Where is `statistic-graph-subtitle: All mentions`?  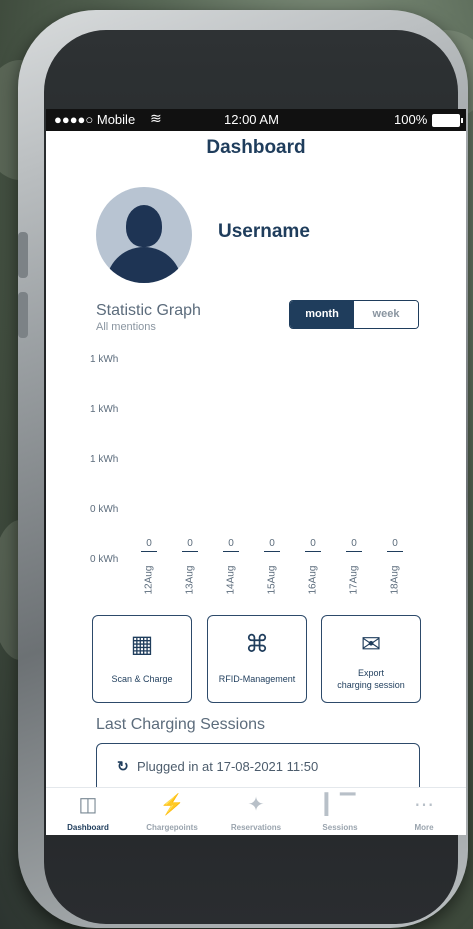
statistic-graph-subtitle: All mentions is located at coordinates (126, 327).